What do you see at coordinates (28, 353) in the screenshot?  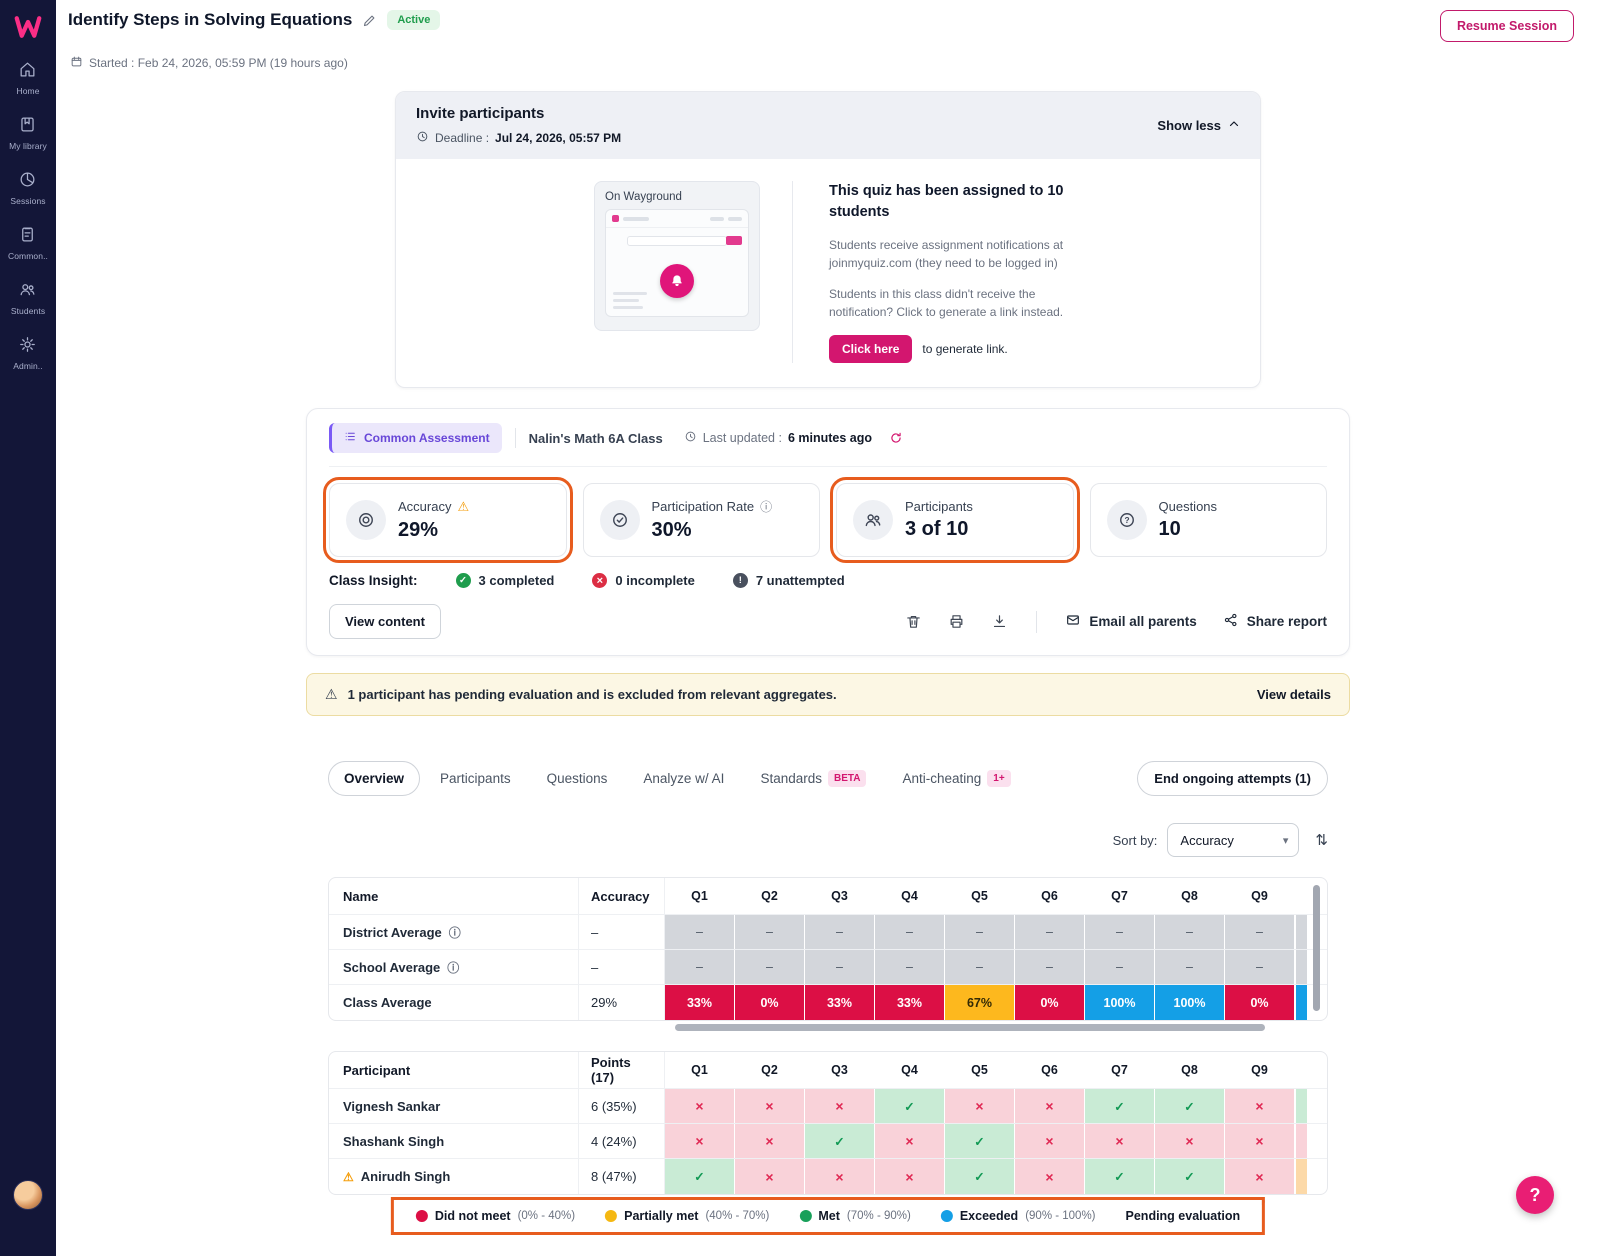 I see `sidebar-item-admin: Admin..` at bounding box center [28, 353].